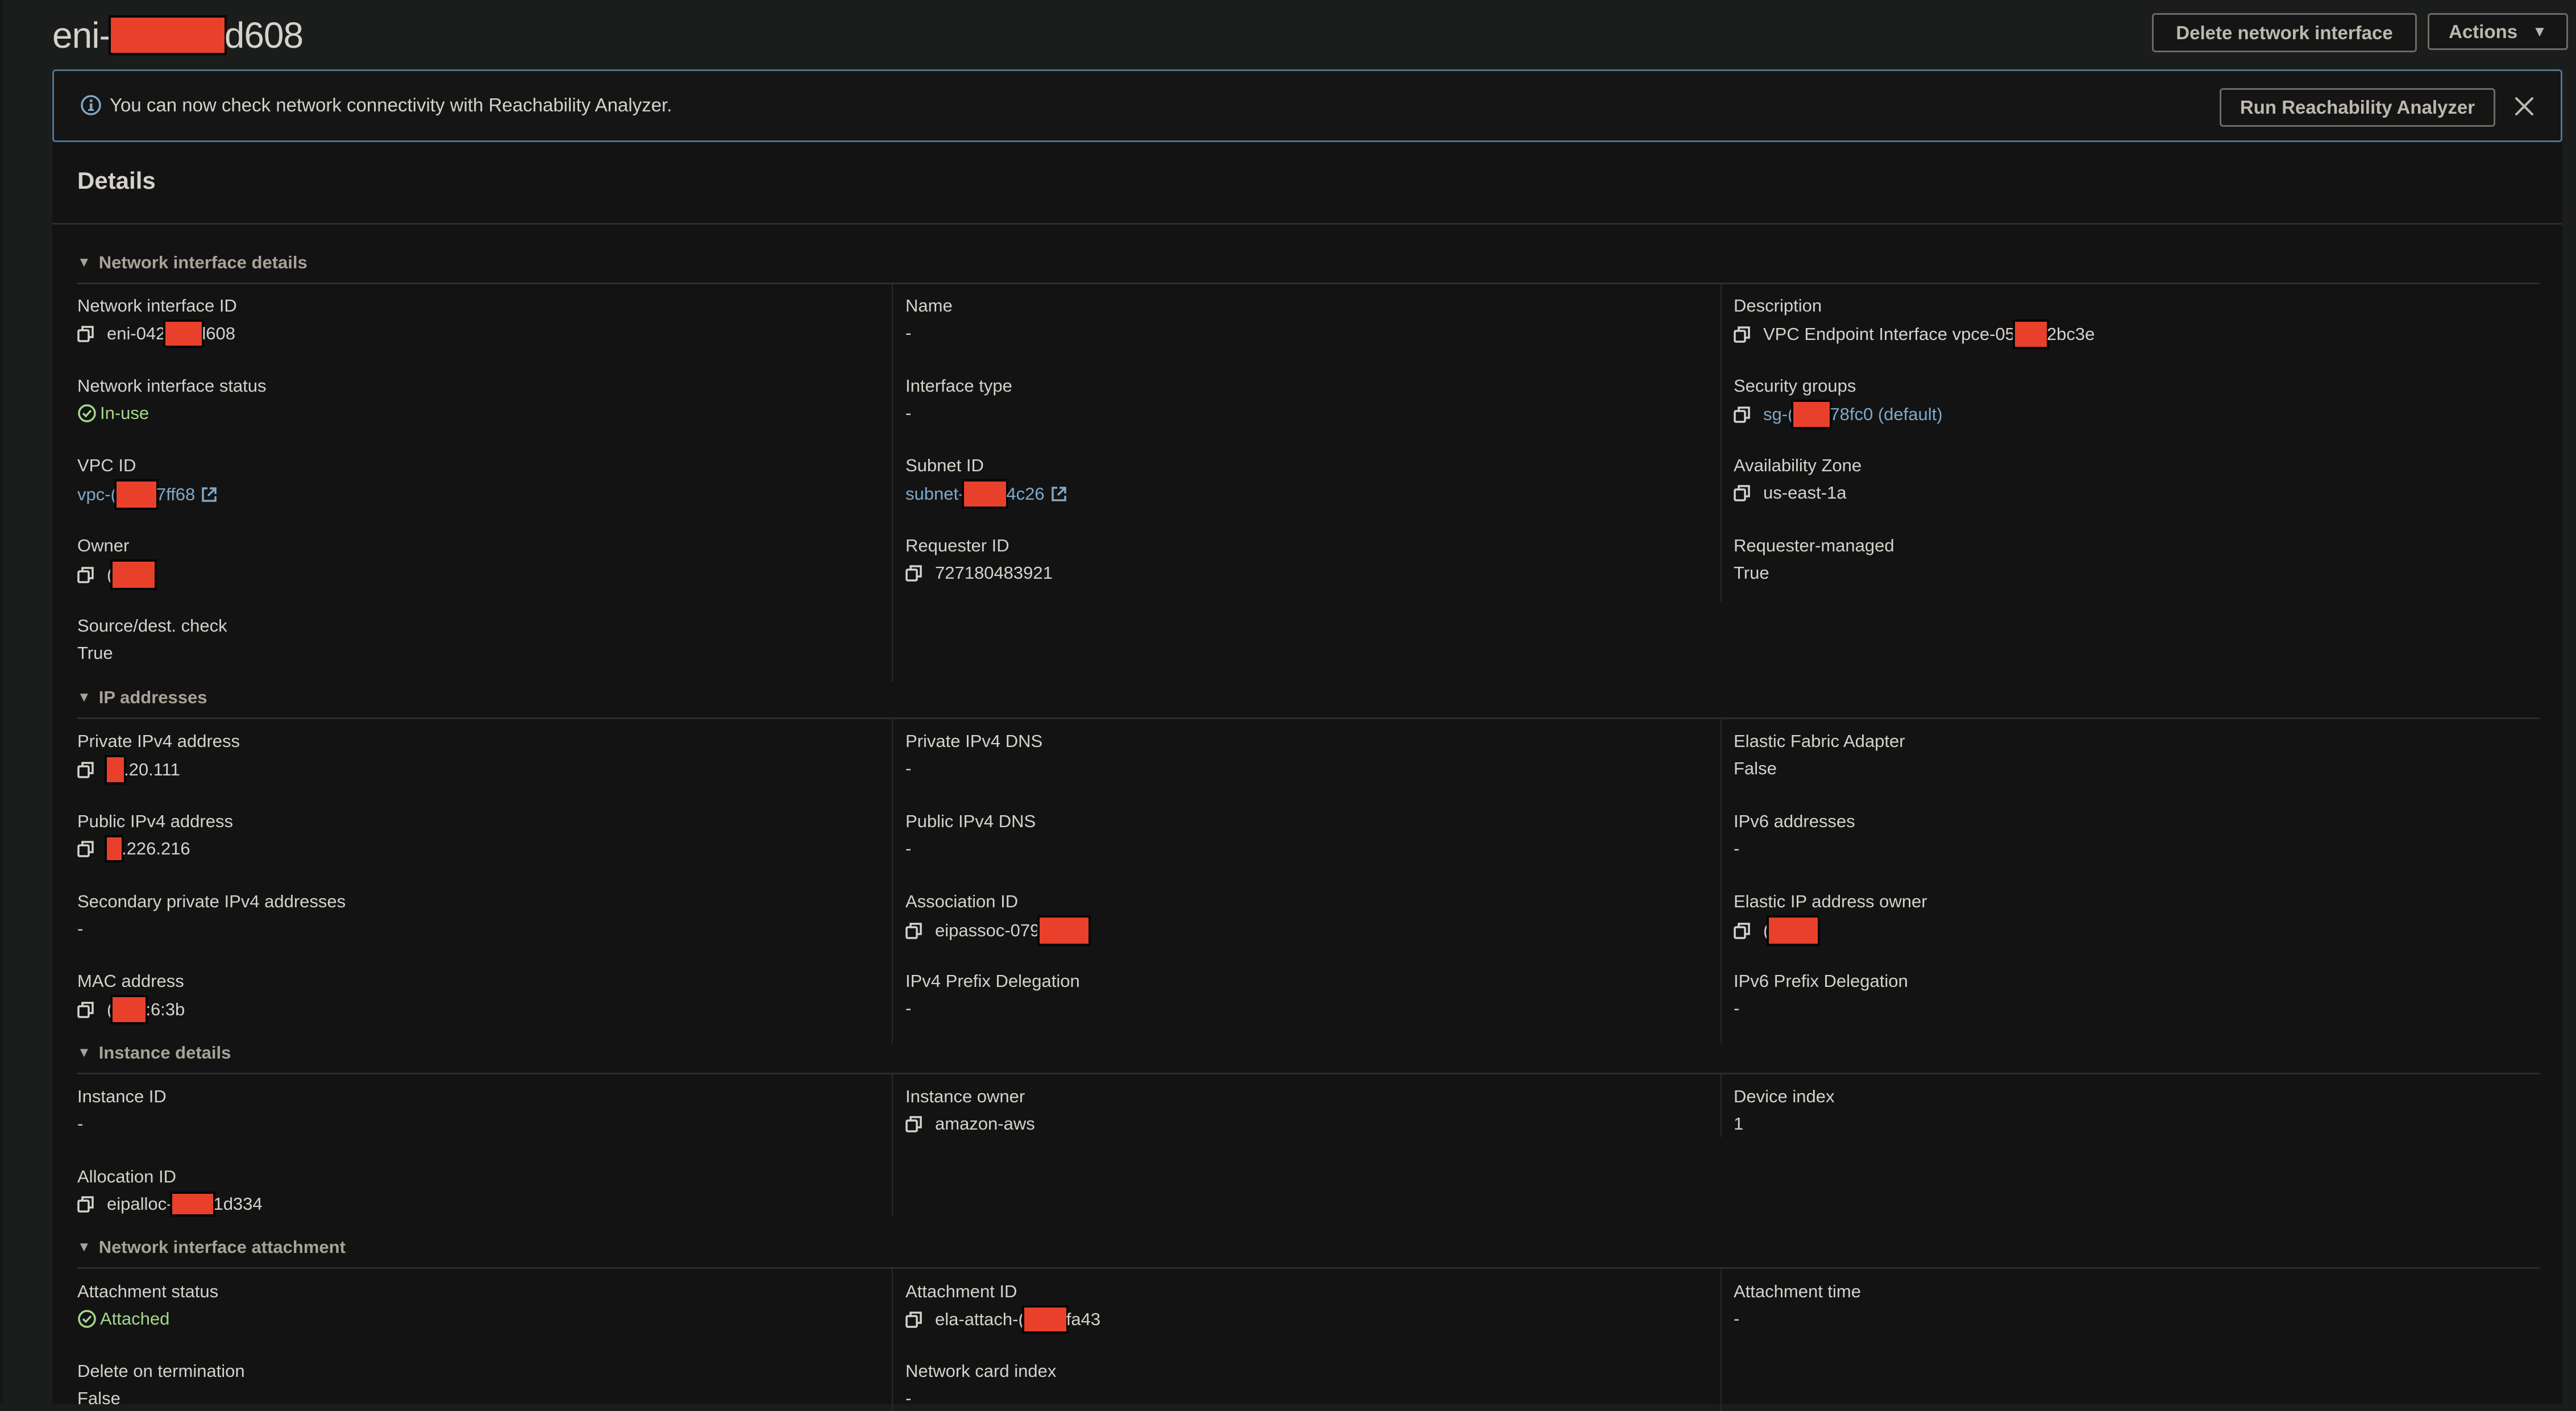 The height and width of the screenshot is (1411, 2576). What do you see at coordinates (1778, 414) in the screenshot?
I see `value-prefix: sg-(` at bounding box center [1778, 414].